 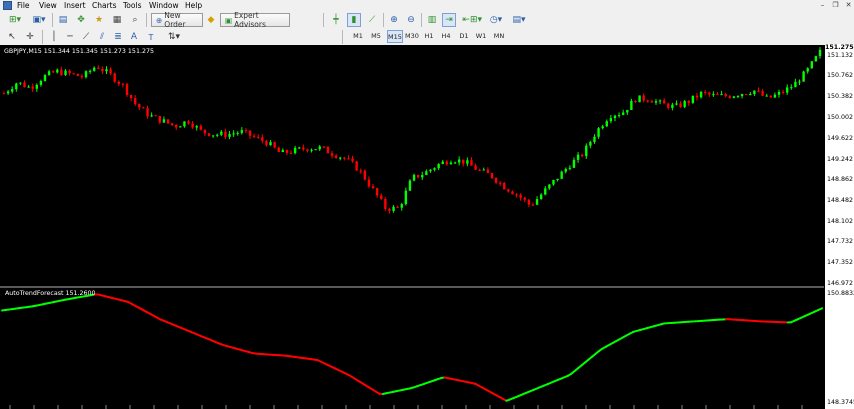 What do you see at coordinates (820, 309) in the screenshot?
I see `indicator-line-segment` at bounding box center [820, 309].